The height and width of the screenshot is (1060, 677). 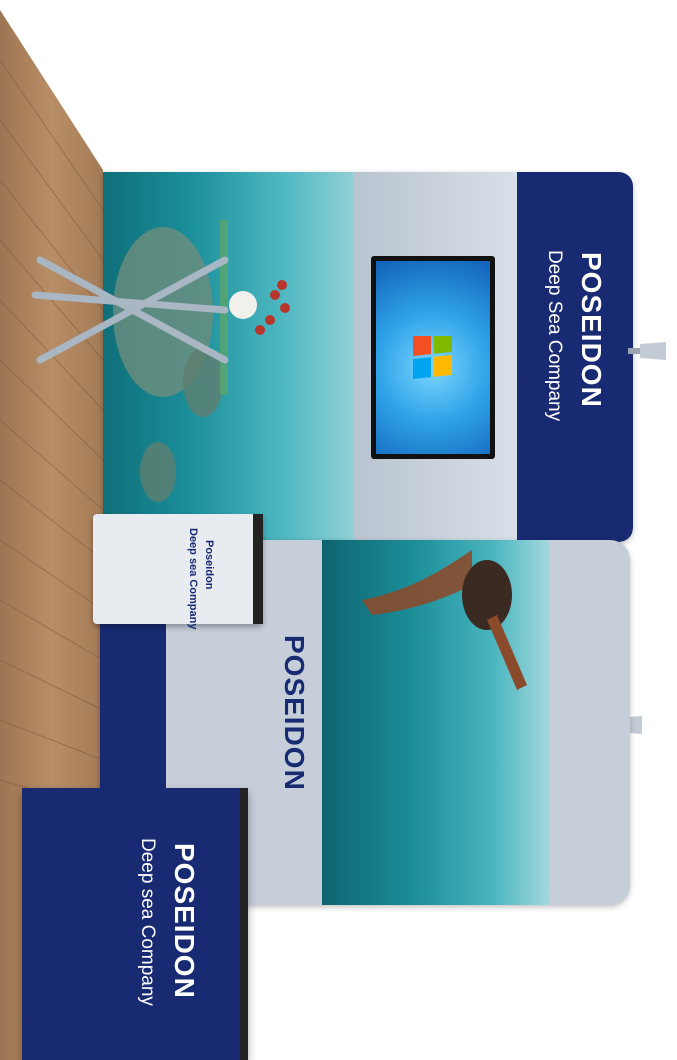 I want to click on tv-monitor, so click(x=433, y=357).